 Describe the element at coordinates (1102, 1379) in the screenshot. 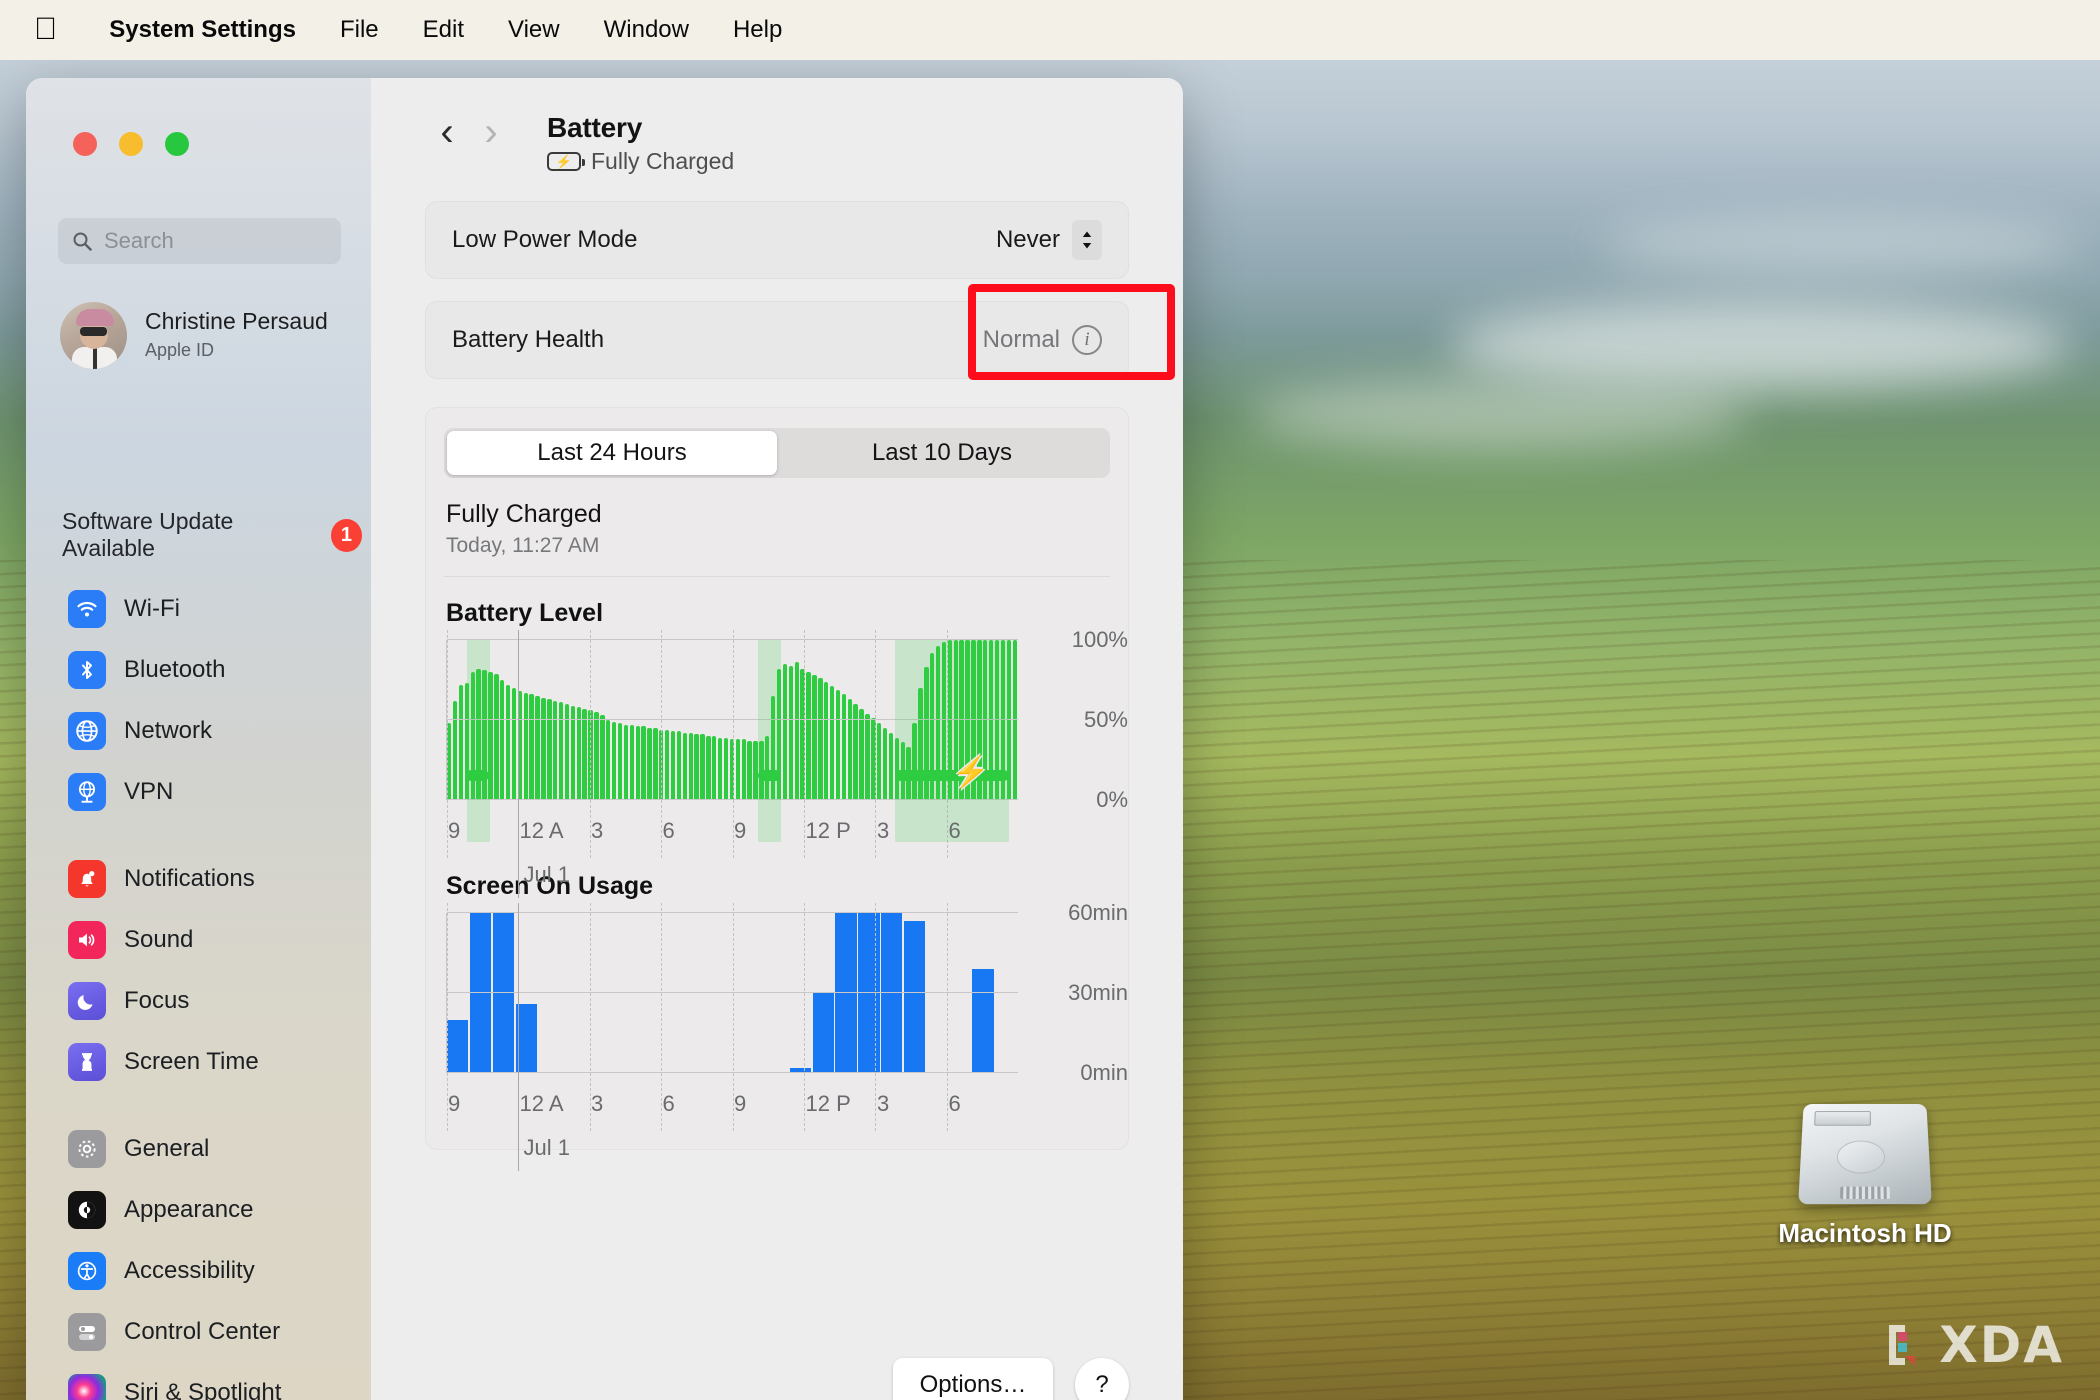

I see `help-button: ?` at that location.